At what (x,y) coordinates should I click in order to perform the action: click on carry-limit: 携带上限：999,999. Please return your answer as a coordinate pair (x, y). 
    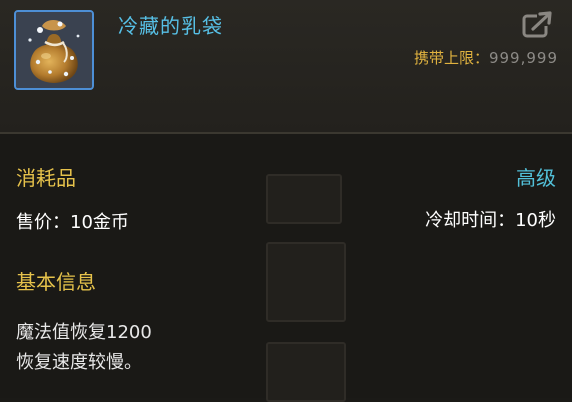
    Looking at the image, I should click on (486, 57).